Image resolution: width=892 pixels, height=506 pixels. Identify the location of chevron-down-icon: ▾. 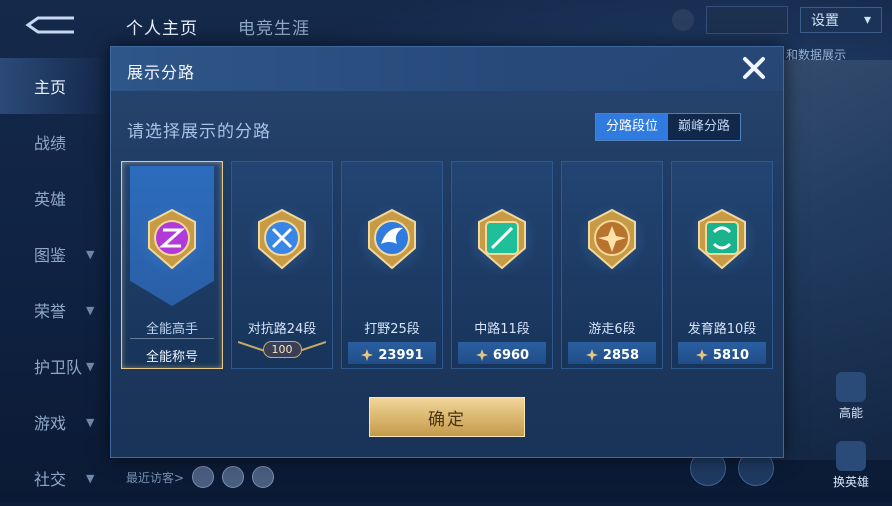
(867, 20).